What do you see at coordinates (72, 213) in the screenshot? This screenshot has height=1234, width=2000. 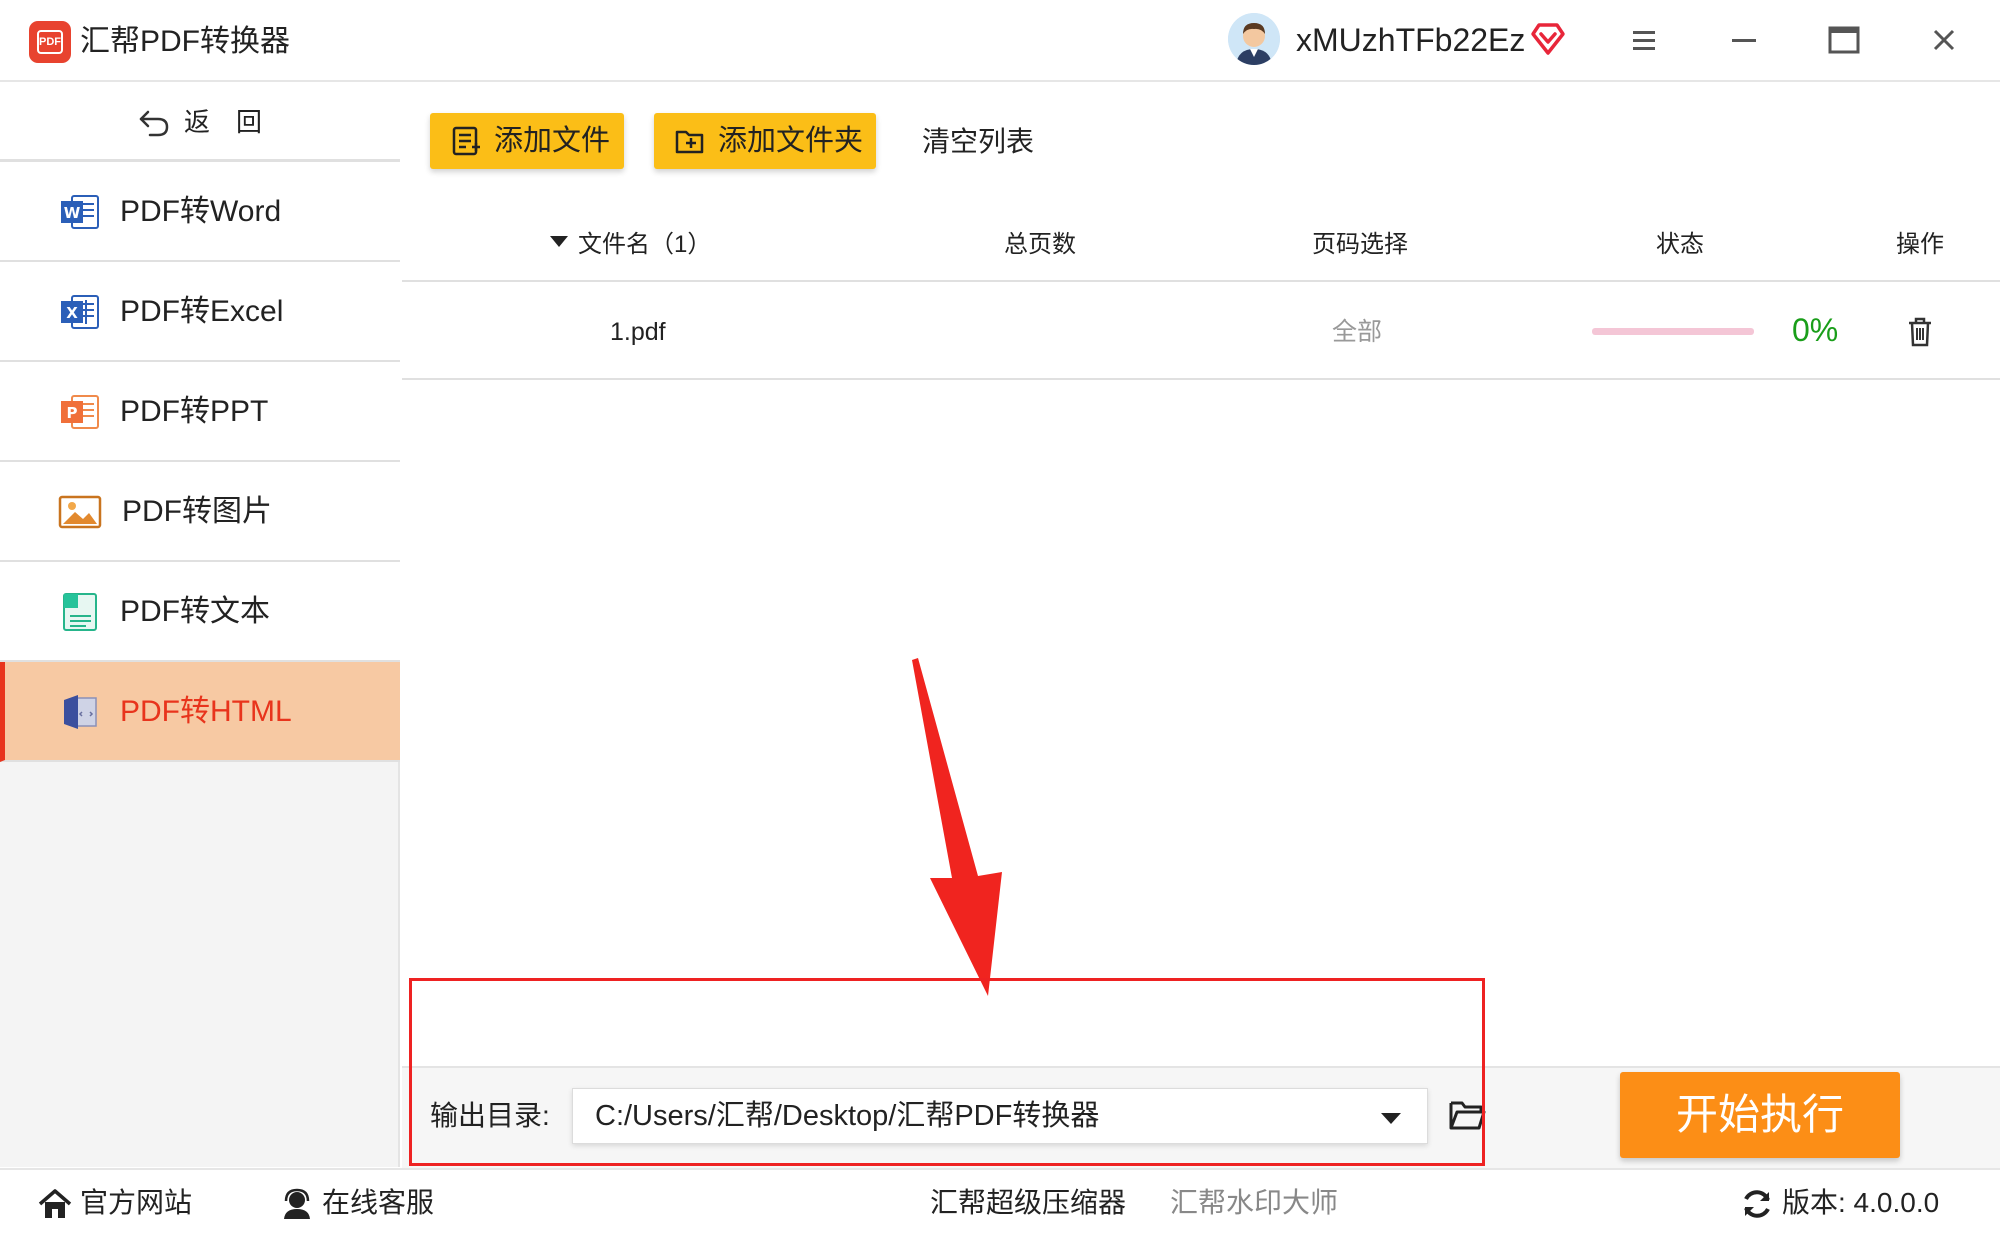 I see `svg-text: W` at bounding box center [72, 213].